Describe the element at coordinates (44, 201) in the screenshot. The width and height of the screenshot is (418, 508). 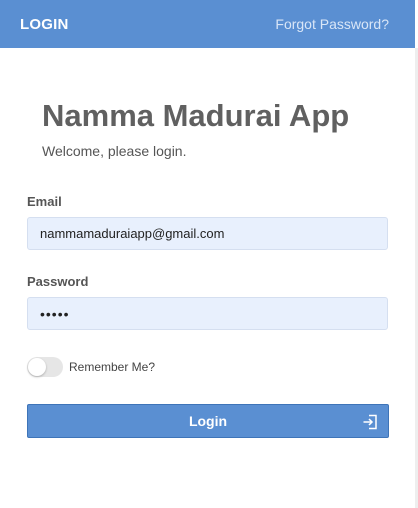
I see `email-label: Email` at that location.